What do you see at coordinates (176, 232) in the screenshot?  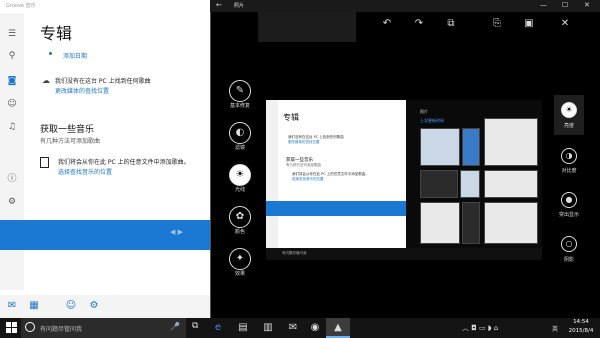 I see `player-controls-icon: ◀ ▶` at bounding box center [176, 232].